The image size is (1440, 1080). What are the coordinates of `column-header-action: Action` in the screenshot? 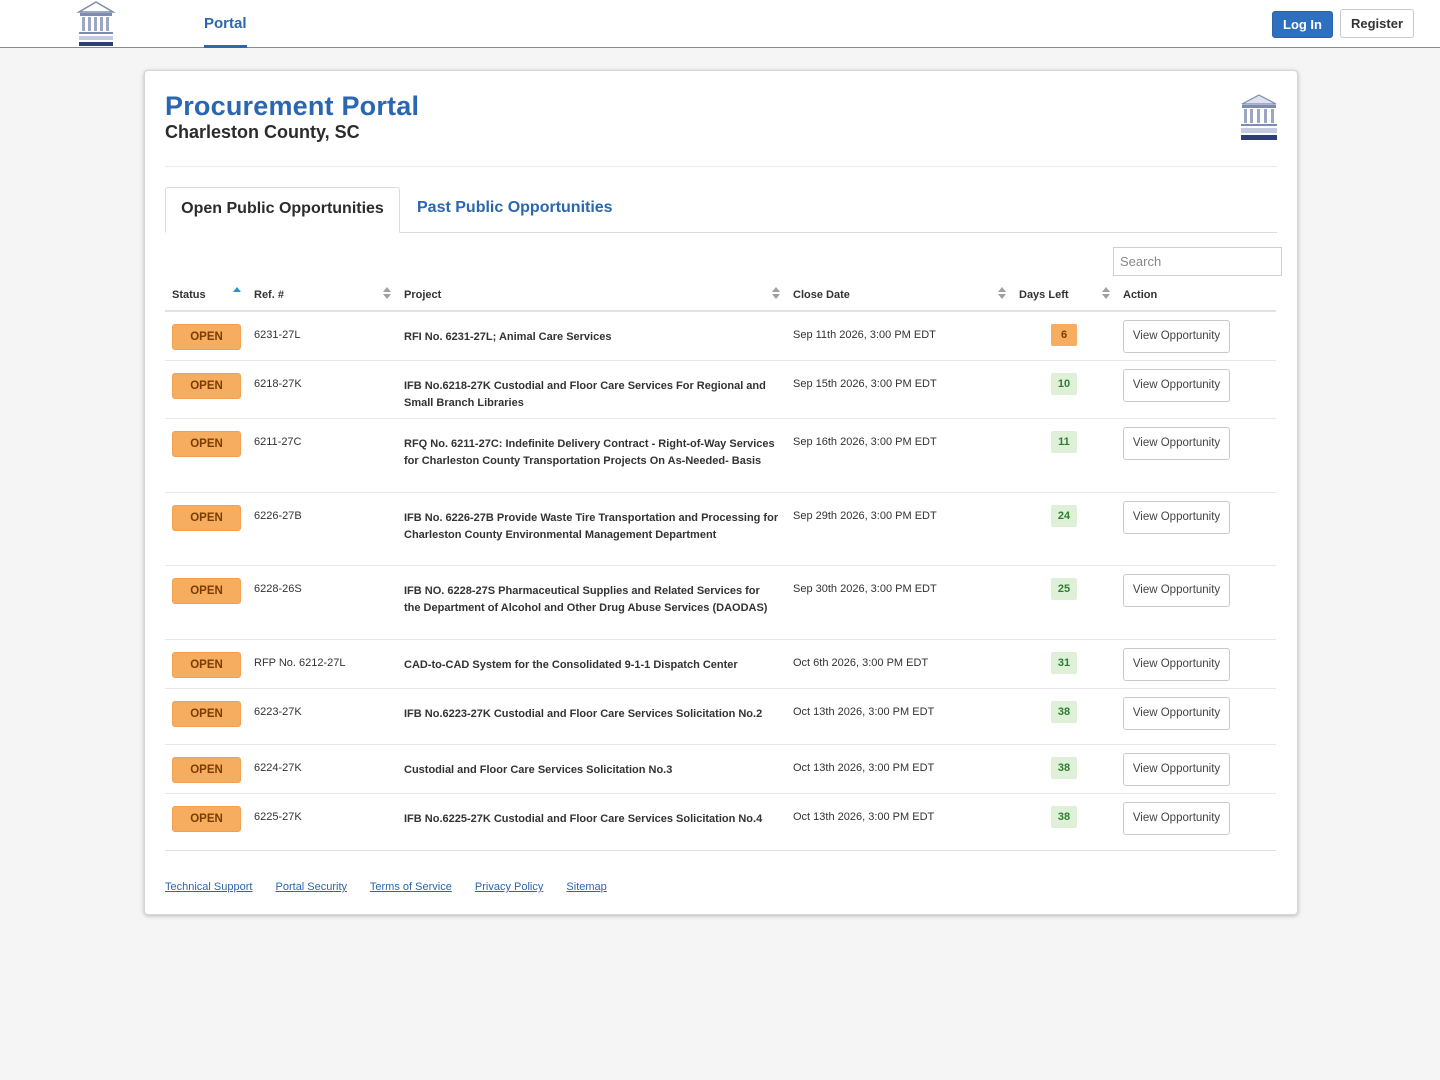 It's located at (1196, 295).